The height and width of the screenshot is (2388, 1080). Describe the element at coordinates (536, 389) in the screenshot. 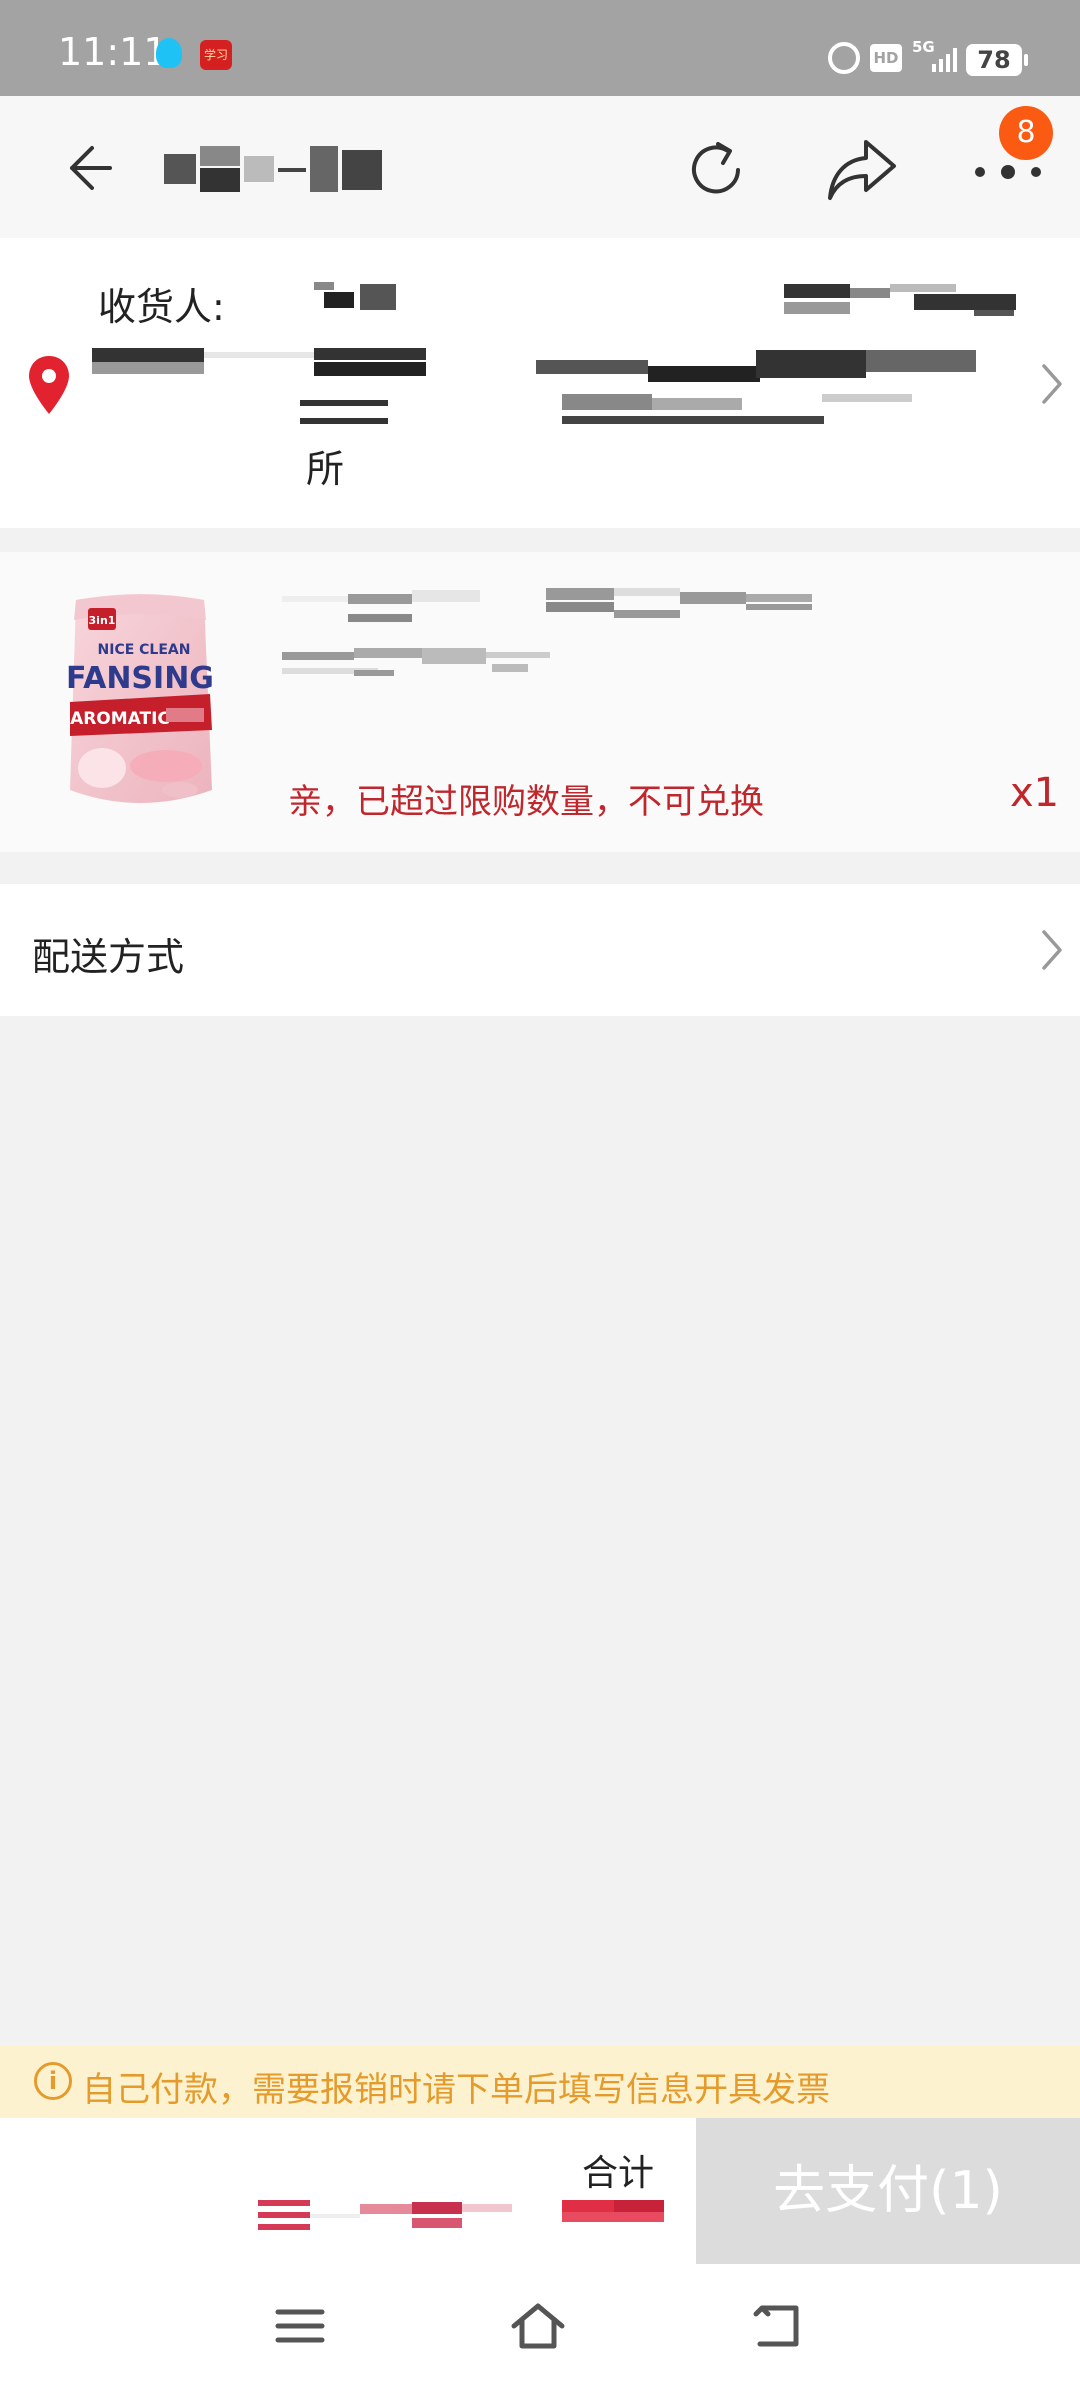

I see `address-line-redacted` at that location.